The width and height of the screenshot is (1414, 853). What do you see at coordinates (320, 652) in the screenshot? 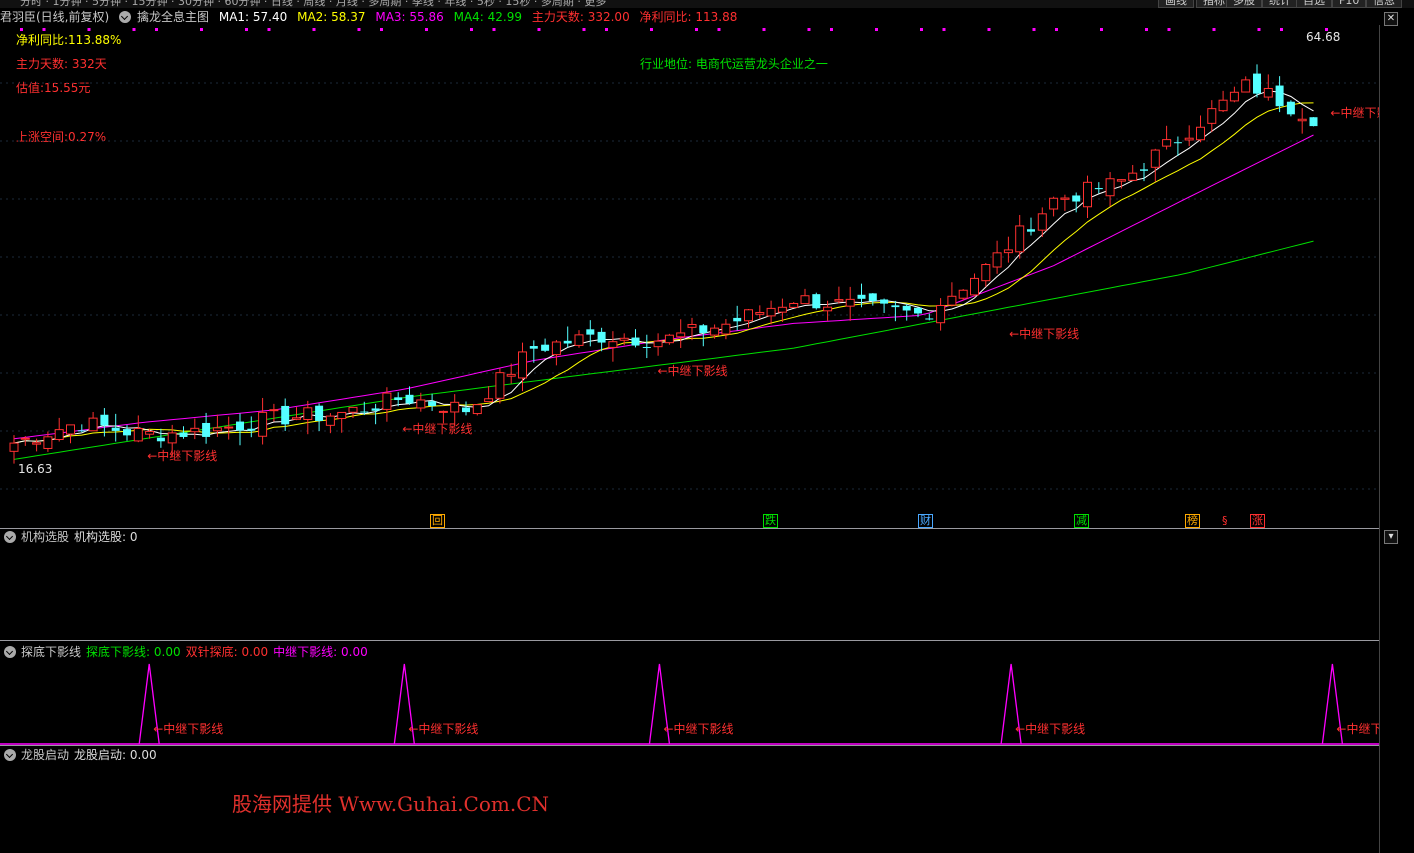
I see `bottom-line3: 中继下影线: 0.00` at bounding box center [320, 652].